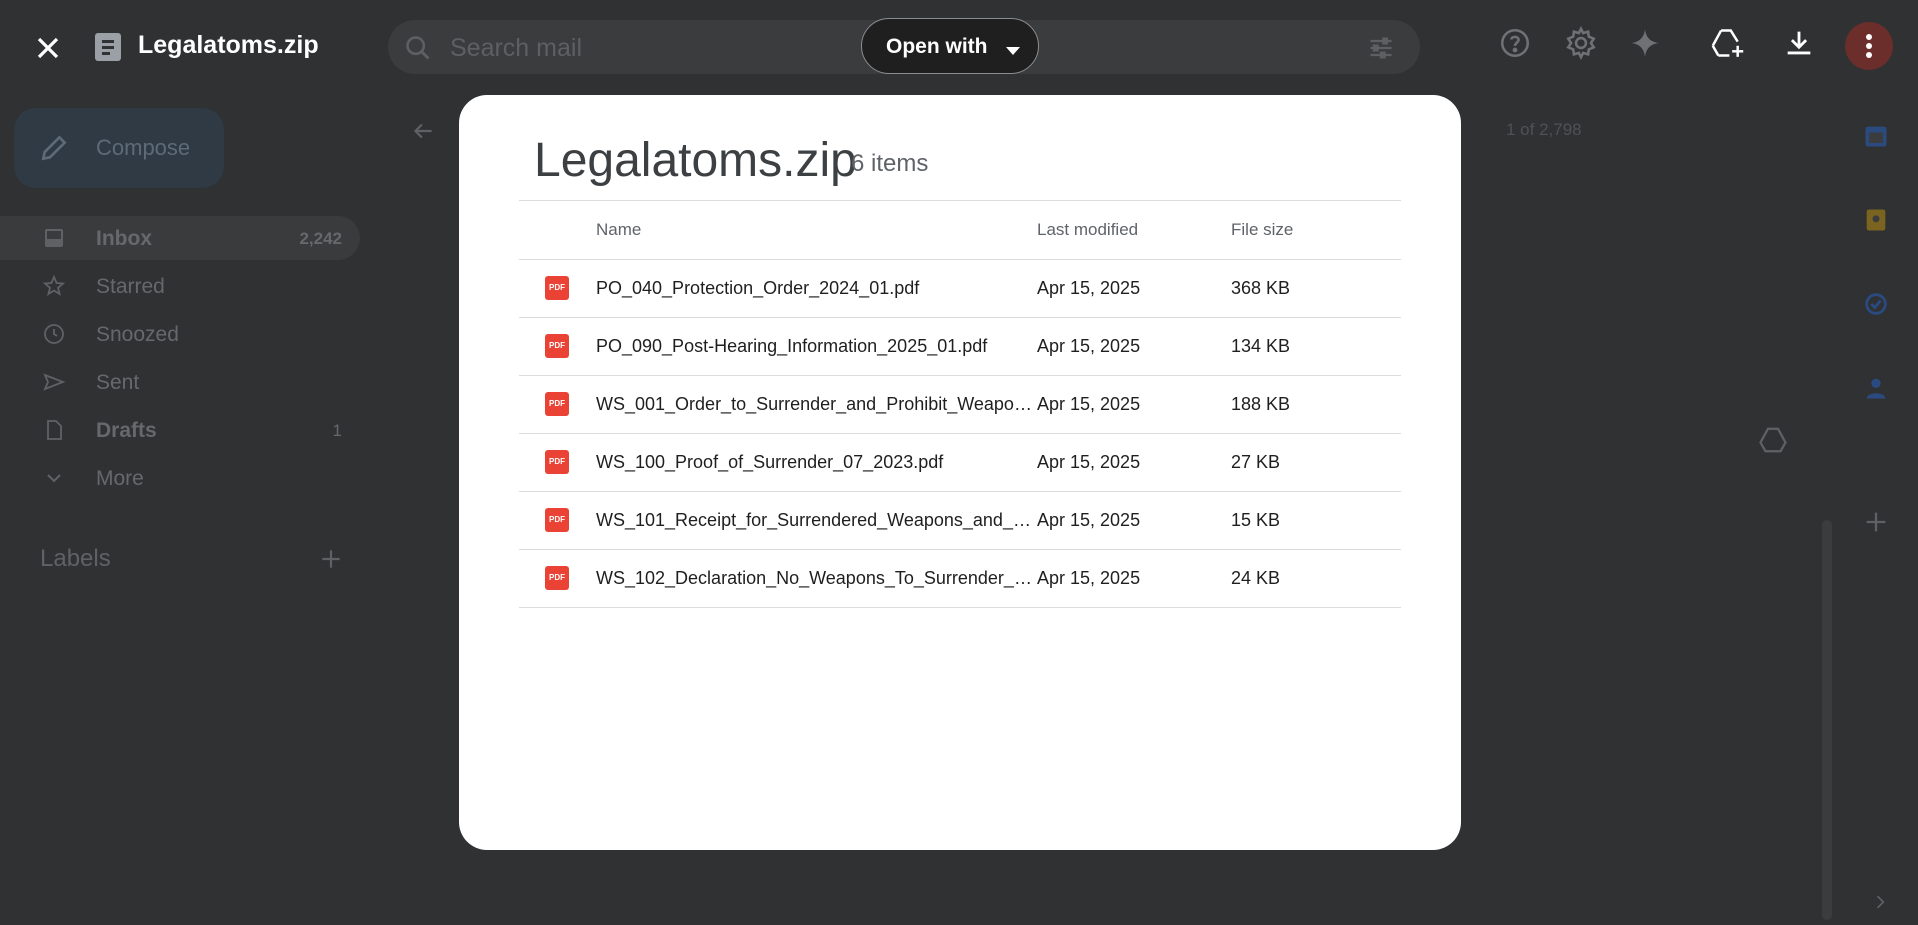 This screenshot has width=1918, height=925. What do you see at coordinates (890, 163) in the screenshot?
I see `item-count: 6 items` at bounding box center [890, 163].